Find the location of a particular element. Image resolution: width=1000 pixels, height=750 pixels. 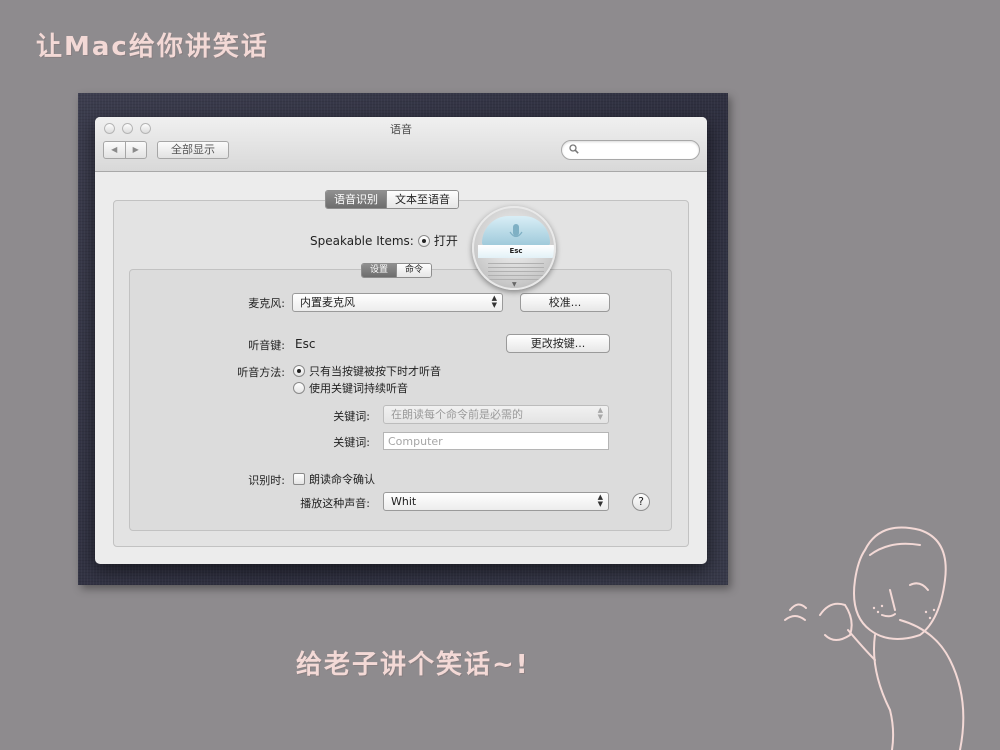

speak-confirm-label: 朗读命令确认 is located at coordinates (342, 479).